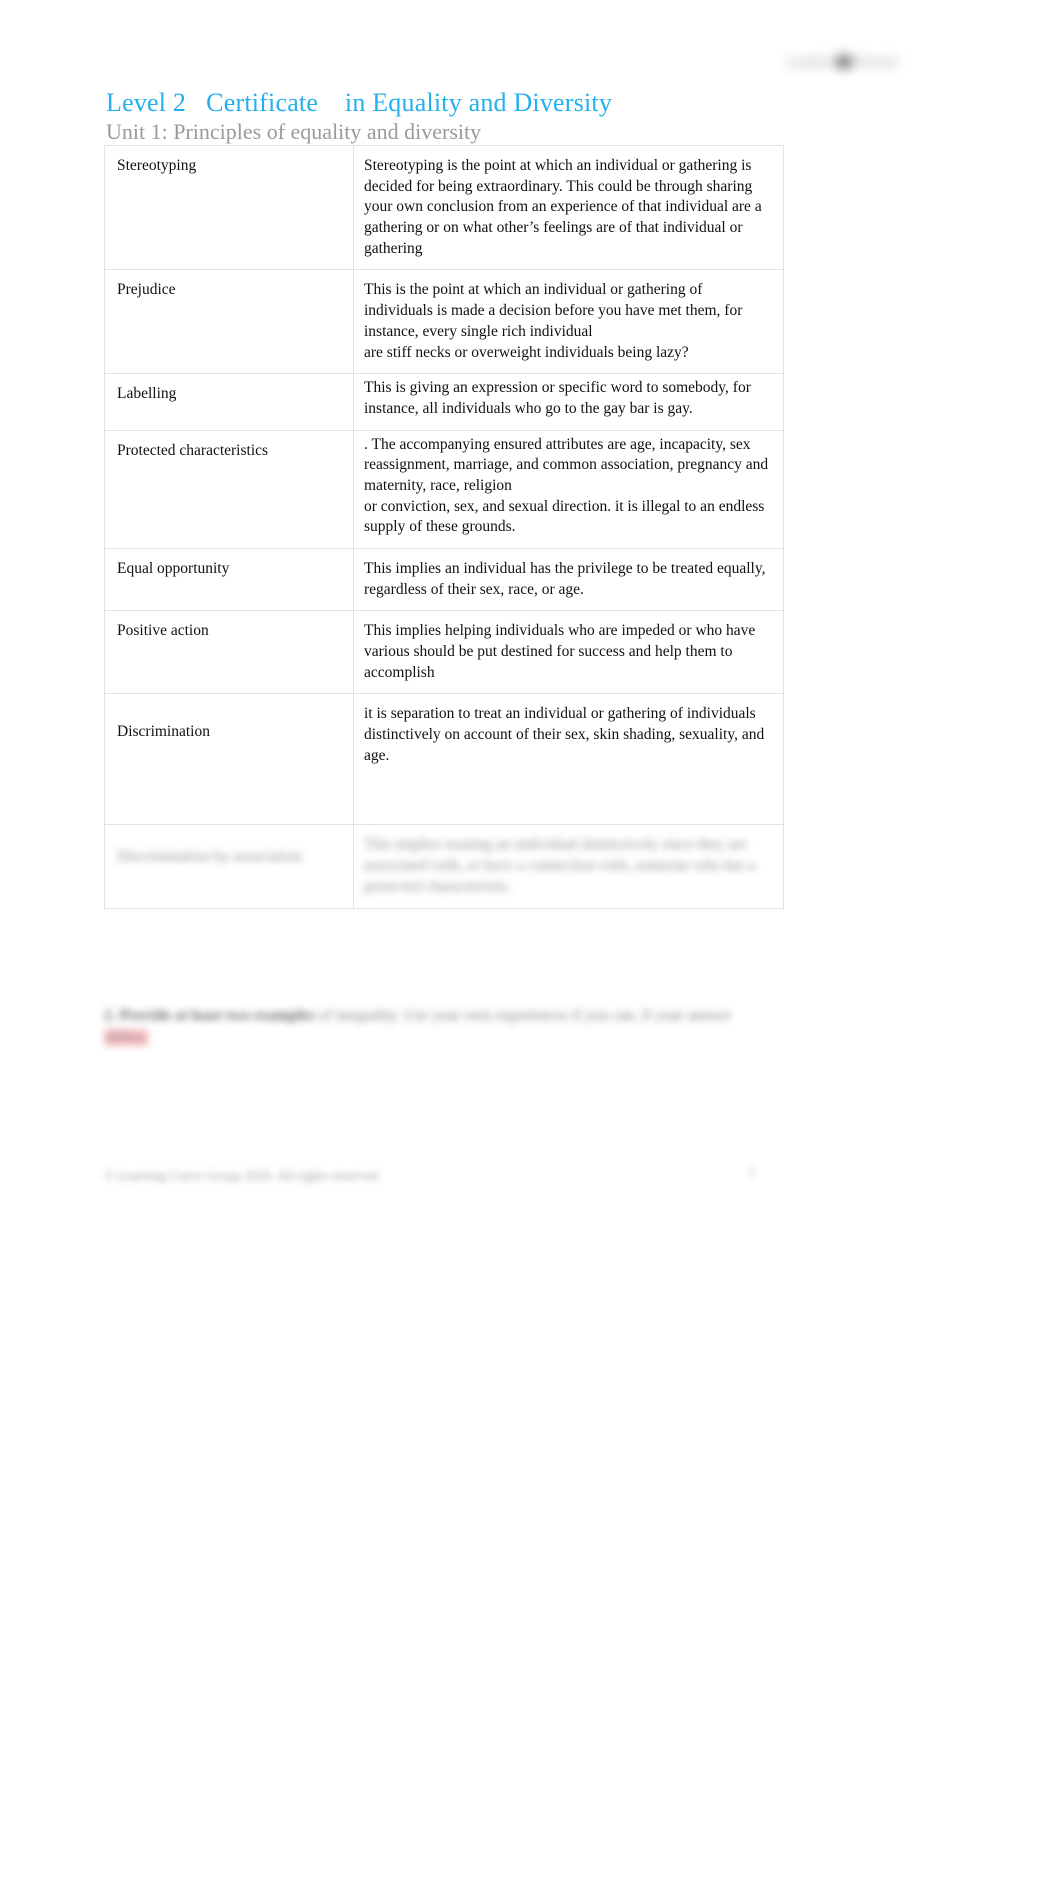 Image resolution: width=1062 pixels, height=1902 pixels. Describe the element at coordinates (173, 568) in the screenshot. I see `term-cell: Equal opportunity` at that location.